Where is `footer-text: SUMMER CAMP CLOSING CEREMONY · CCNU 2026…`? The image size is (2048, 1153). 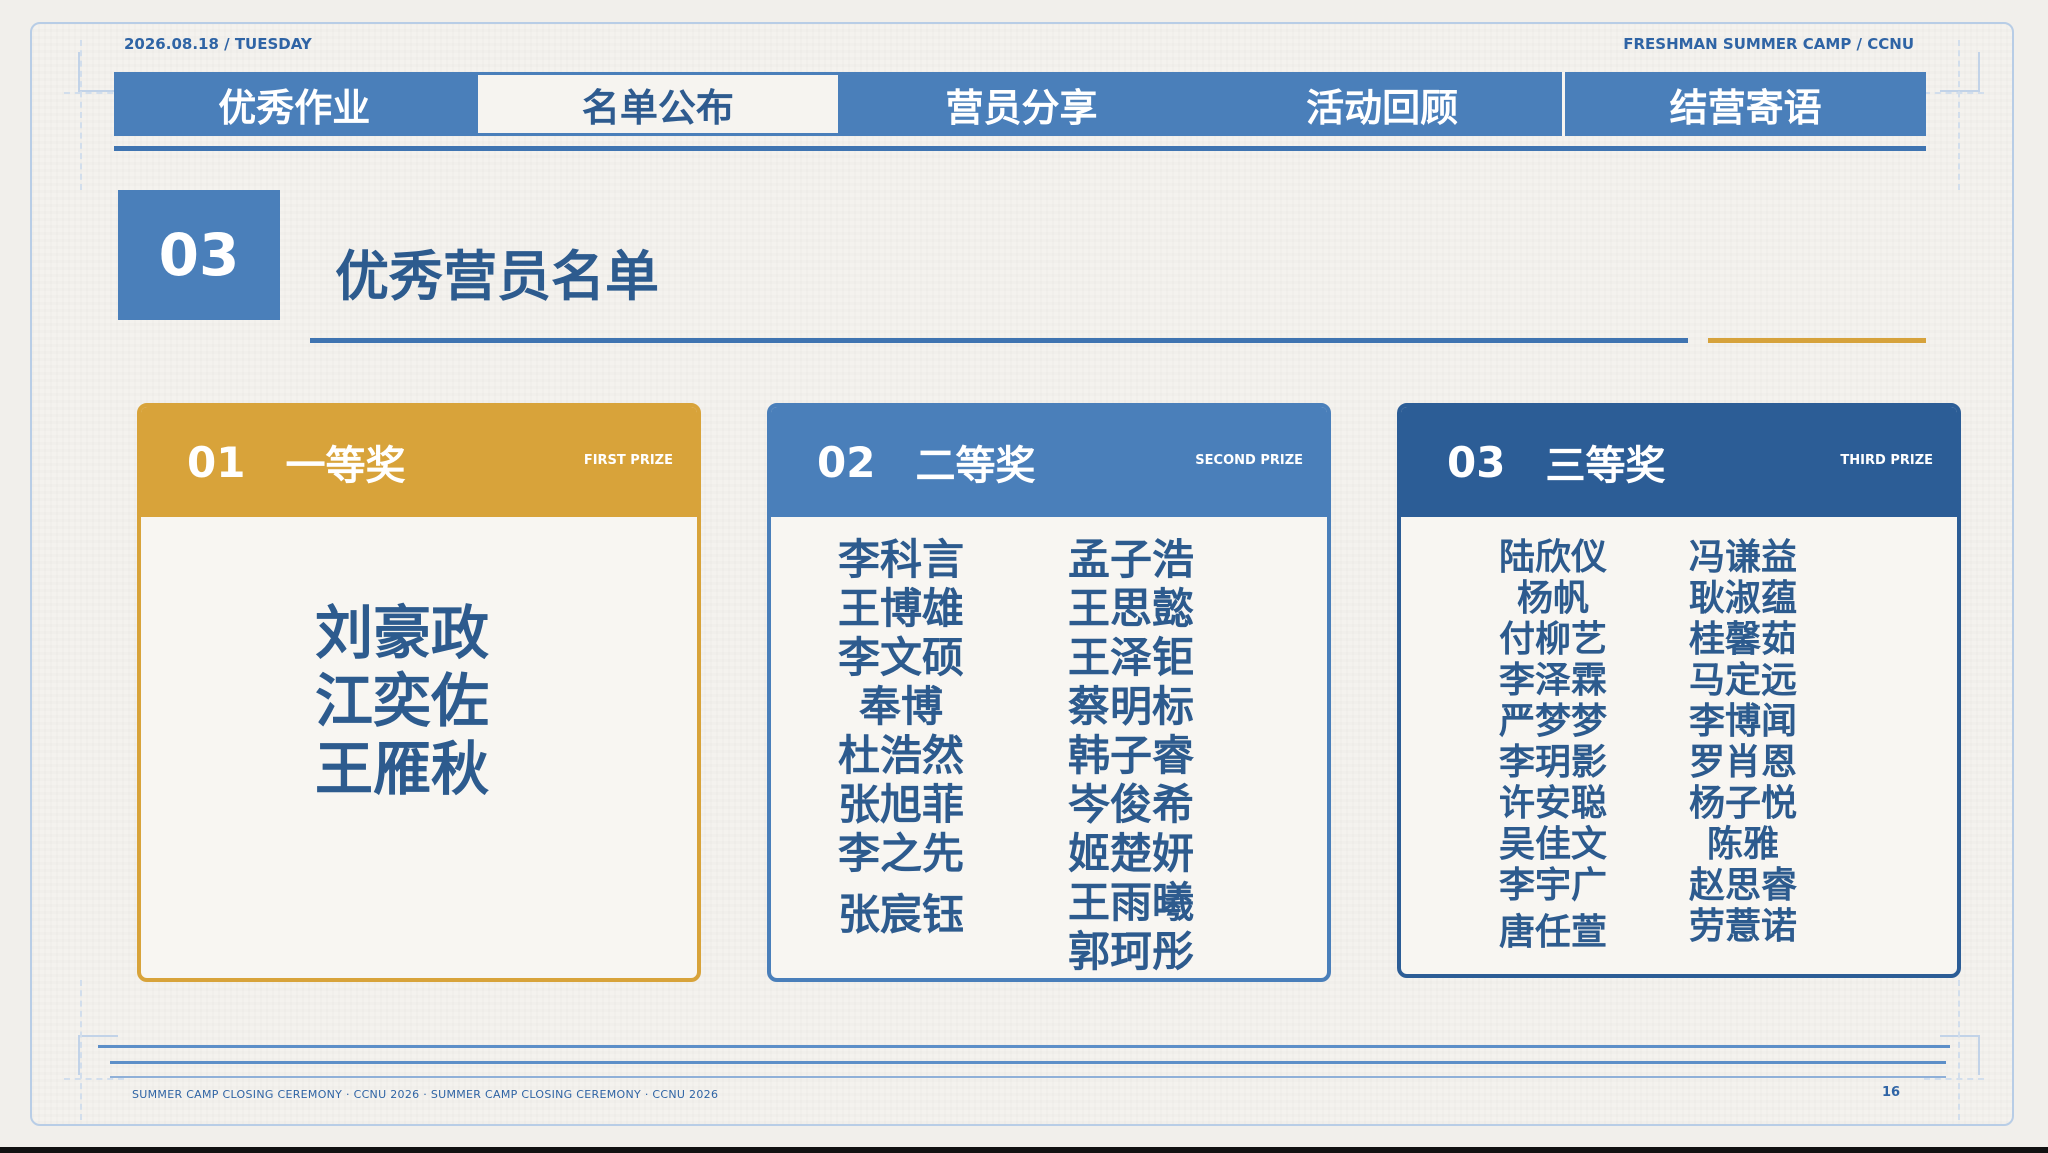
footer-text: SUMMER CAMP CLOSING CEREMONY · CCNU 2026… is located at coordinates (425, 1094).